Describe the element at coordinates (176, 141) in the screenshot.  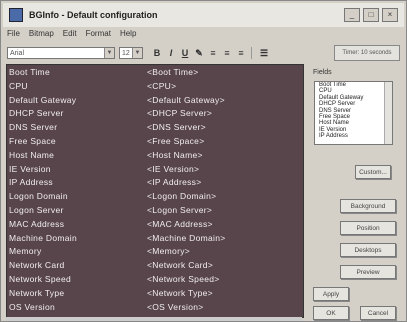
I see `field-placeholder: <Free Space>` at that location.